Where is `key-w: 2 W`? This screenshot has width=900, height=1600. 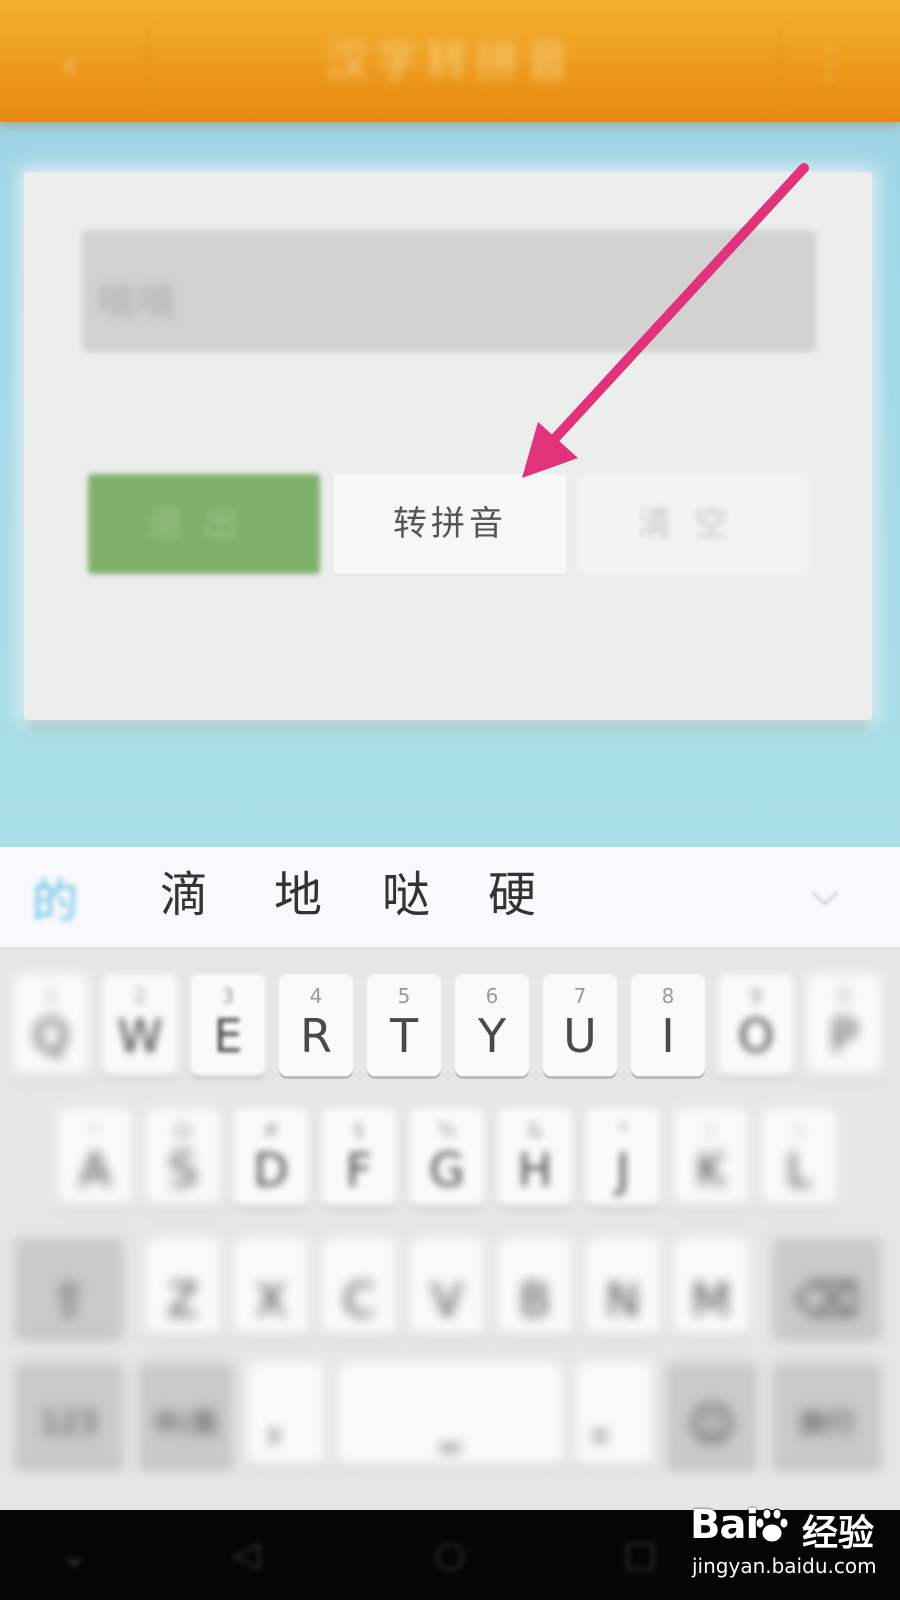 key-w: 2 W is located at coordinates (140, 1025).